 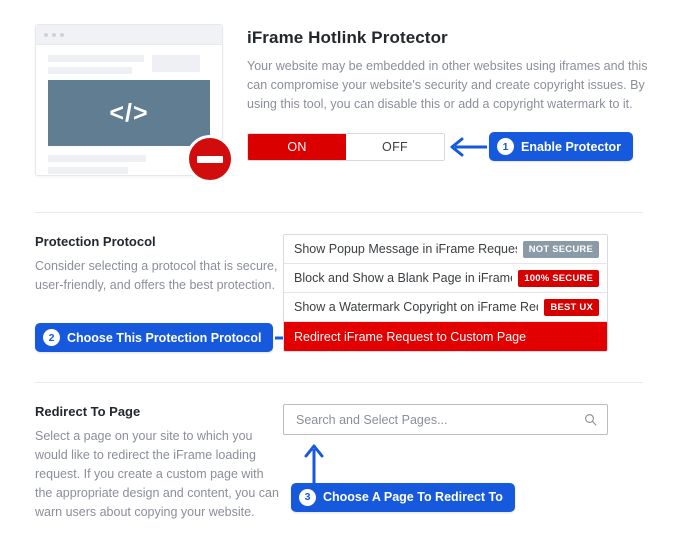 I want to click on search-icon, so click(x=590, y=419).